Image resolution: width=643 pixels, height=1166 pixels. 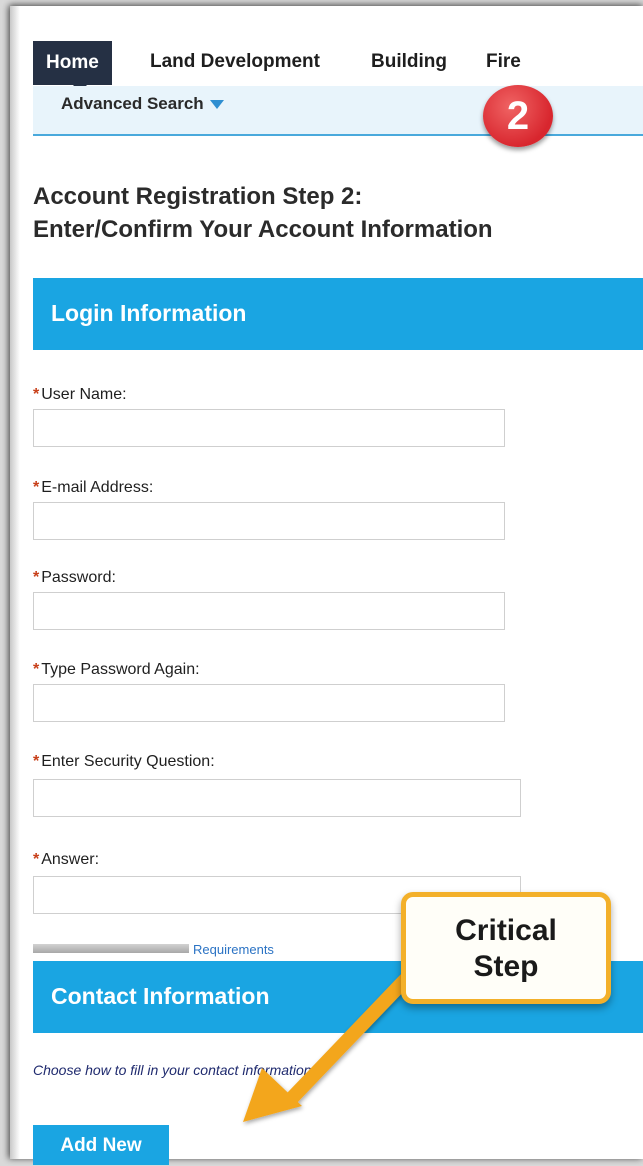 I want to click on password-label: * Password:, so click(x=74, y=577).